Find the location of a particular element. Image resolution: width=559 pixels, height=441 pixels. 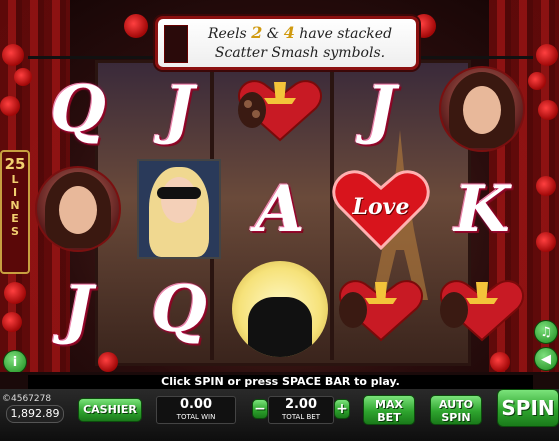

reel1-row2-symbol is located at coordinates (78, 209).